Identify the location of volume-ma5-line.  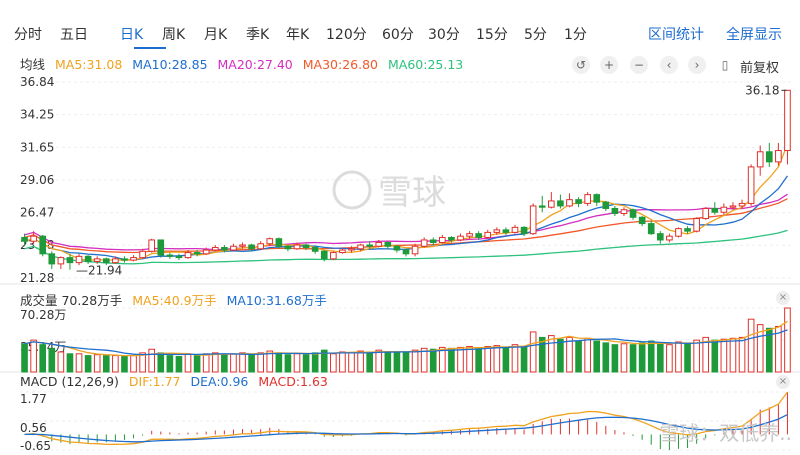
(406, 338).